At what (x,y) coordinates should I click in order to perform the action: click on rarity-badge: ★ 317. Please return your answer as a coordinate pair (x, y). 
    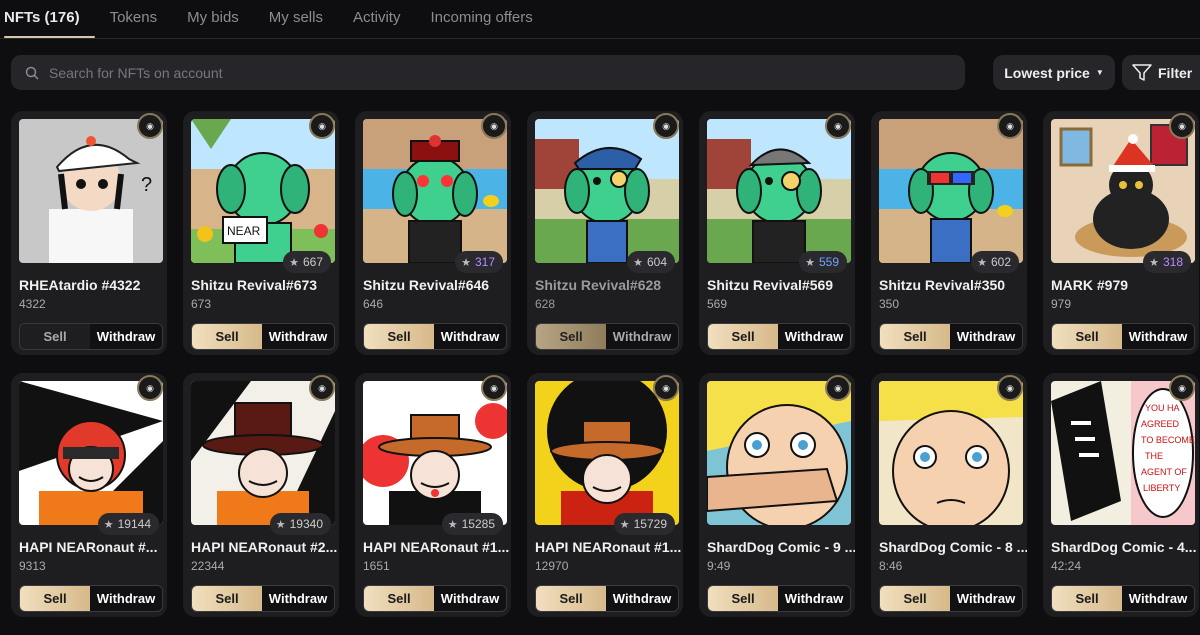
    Looking at the image, I should click on (479, 262).